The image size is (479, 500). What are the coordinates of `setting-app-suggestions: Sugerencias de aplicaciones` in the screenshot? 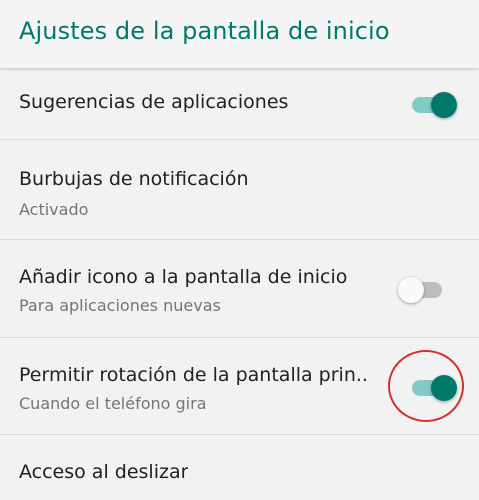 It's located at (239, 104).